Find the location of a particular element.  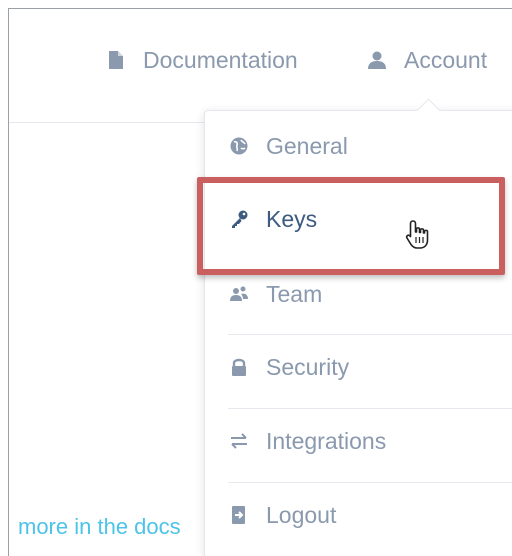

account-label: Account is located at coordinates (446, 59).